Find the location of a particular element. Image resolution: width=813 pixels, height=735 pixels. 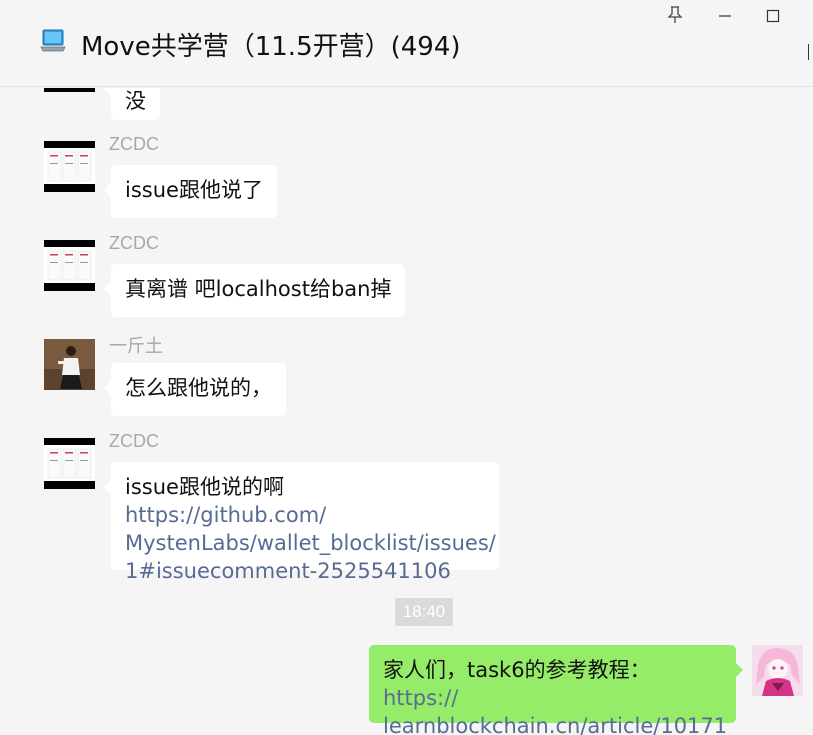

my-avatar is located at coordinates (777, 670).